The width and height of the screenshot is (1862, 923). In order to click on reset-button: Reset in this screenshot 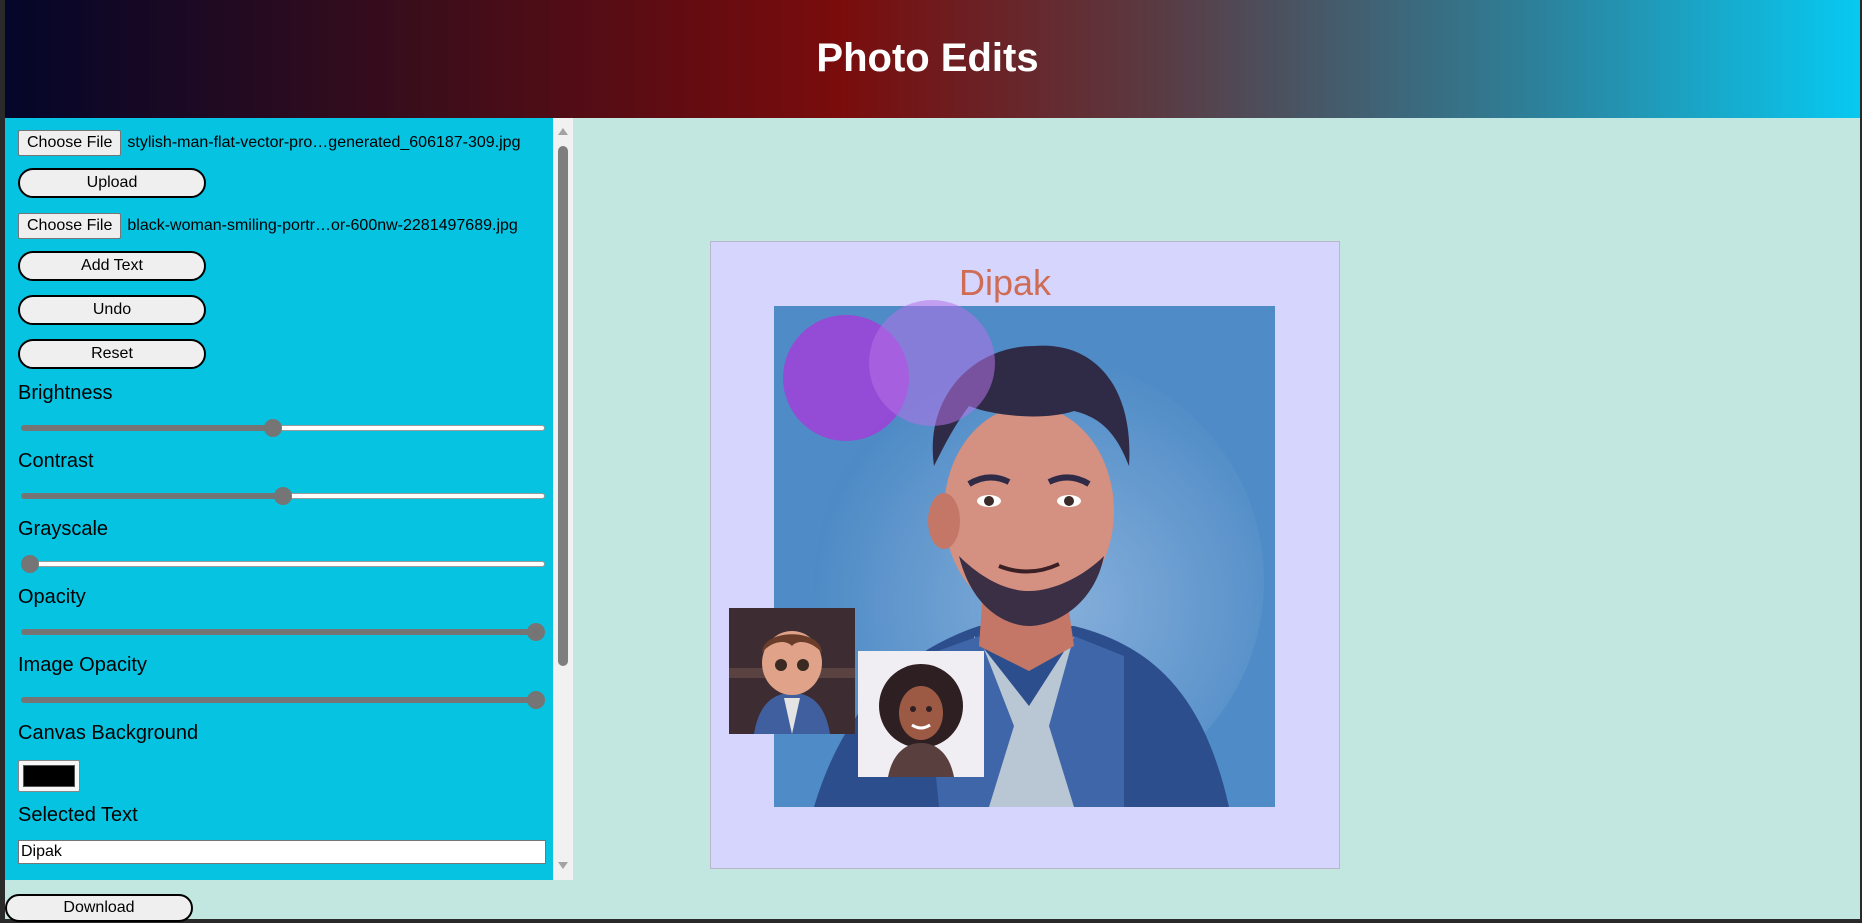, I will do `click(112, 354)`.